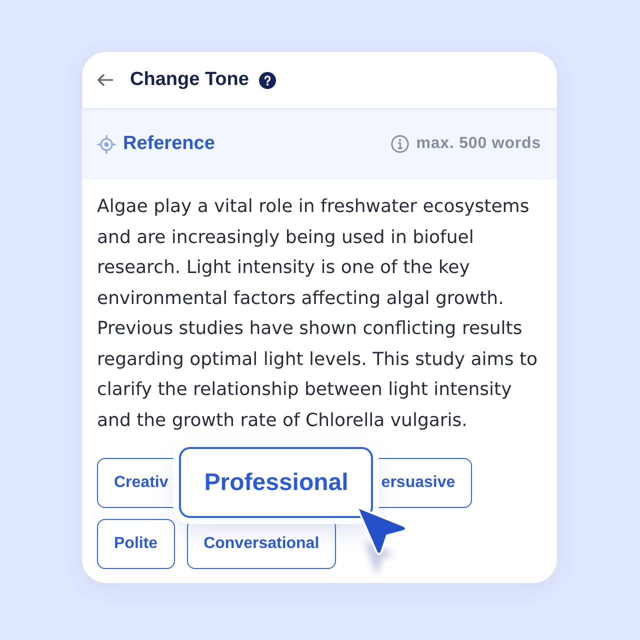  Describe the element at coordinates (136, 544) in the screenshot. I see `tone-option: Polite` at that location.